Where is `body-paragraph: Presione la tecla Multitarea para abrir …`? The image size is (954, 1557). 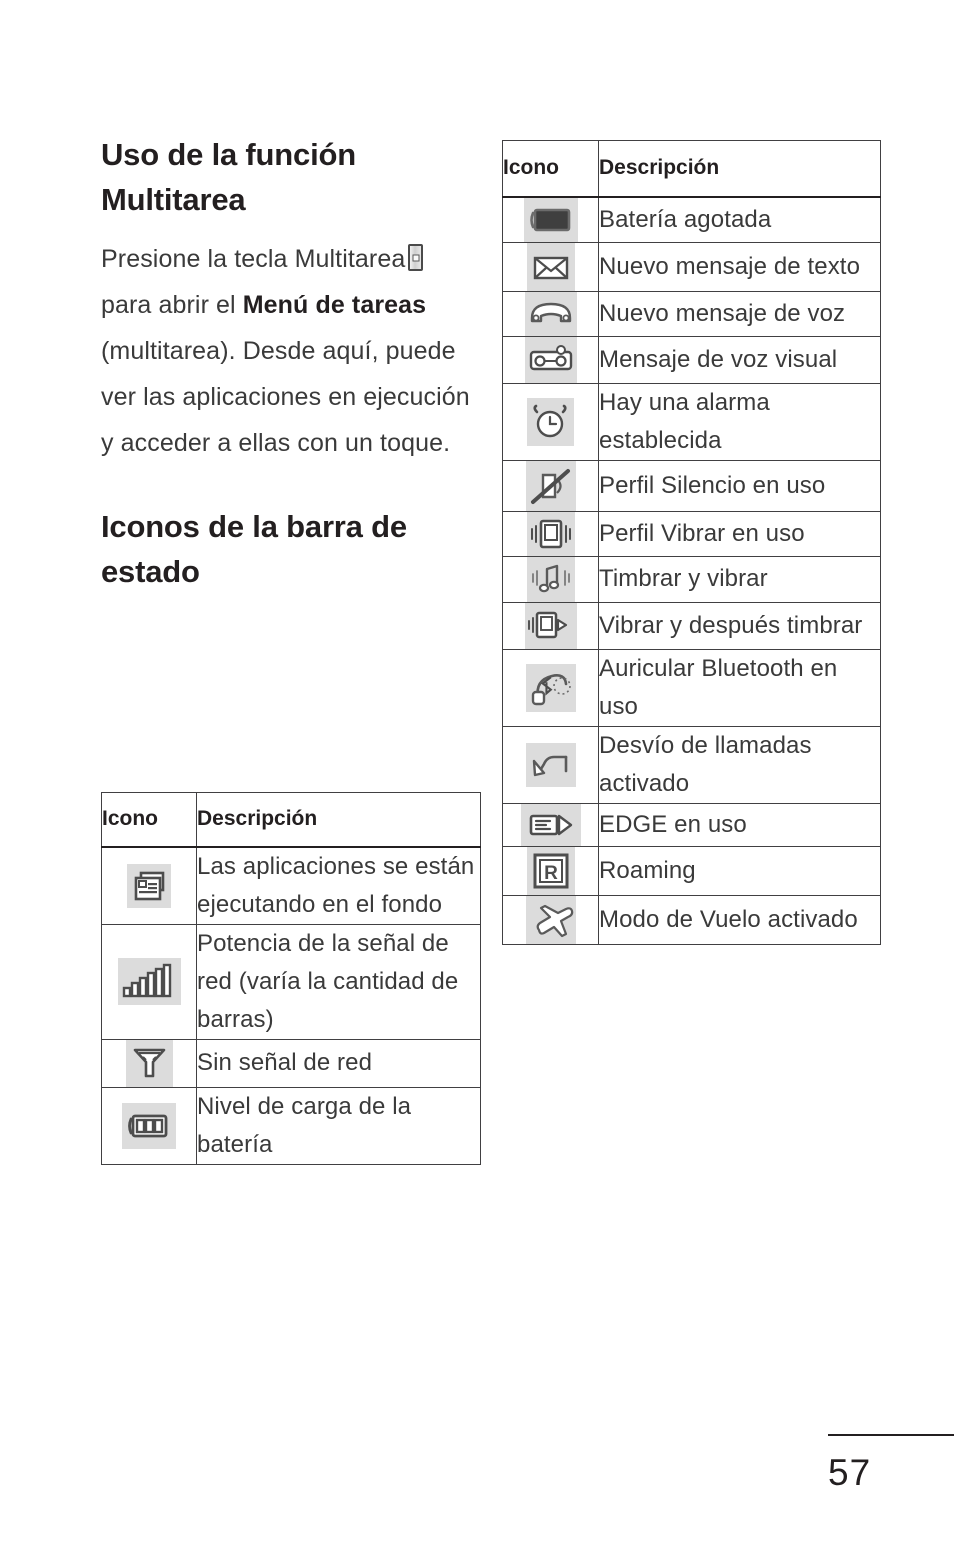 body-paragraph: Presione la tecla Multitarea para abrir … is located at coordinates (292, 351).